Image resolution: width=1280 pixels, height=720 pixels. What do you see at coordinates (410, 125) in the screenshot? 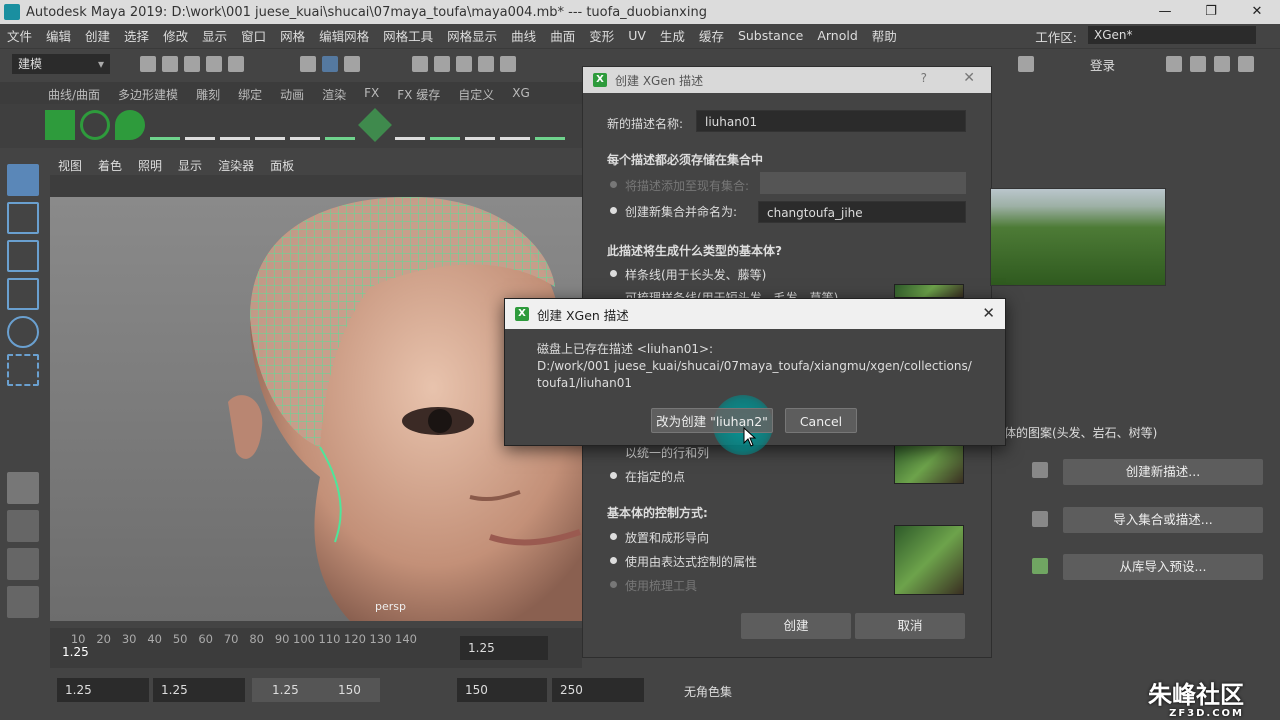
I see `xgen-scale-icon` at bounding box center [410, 125].